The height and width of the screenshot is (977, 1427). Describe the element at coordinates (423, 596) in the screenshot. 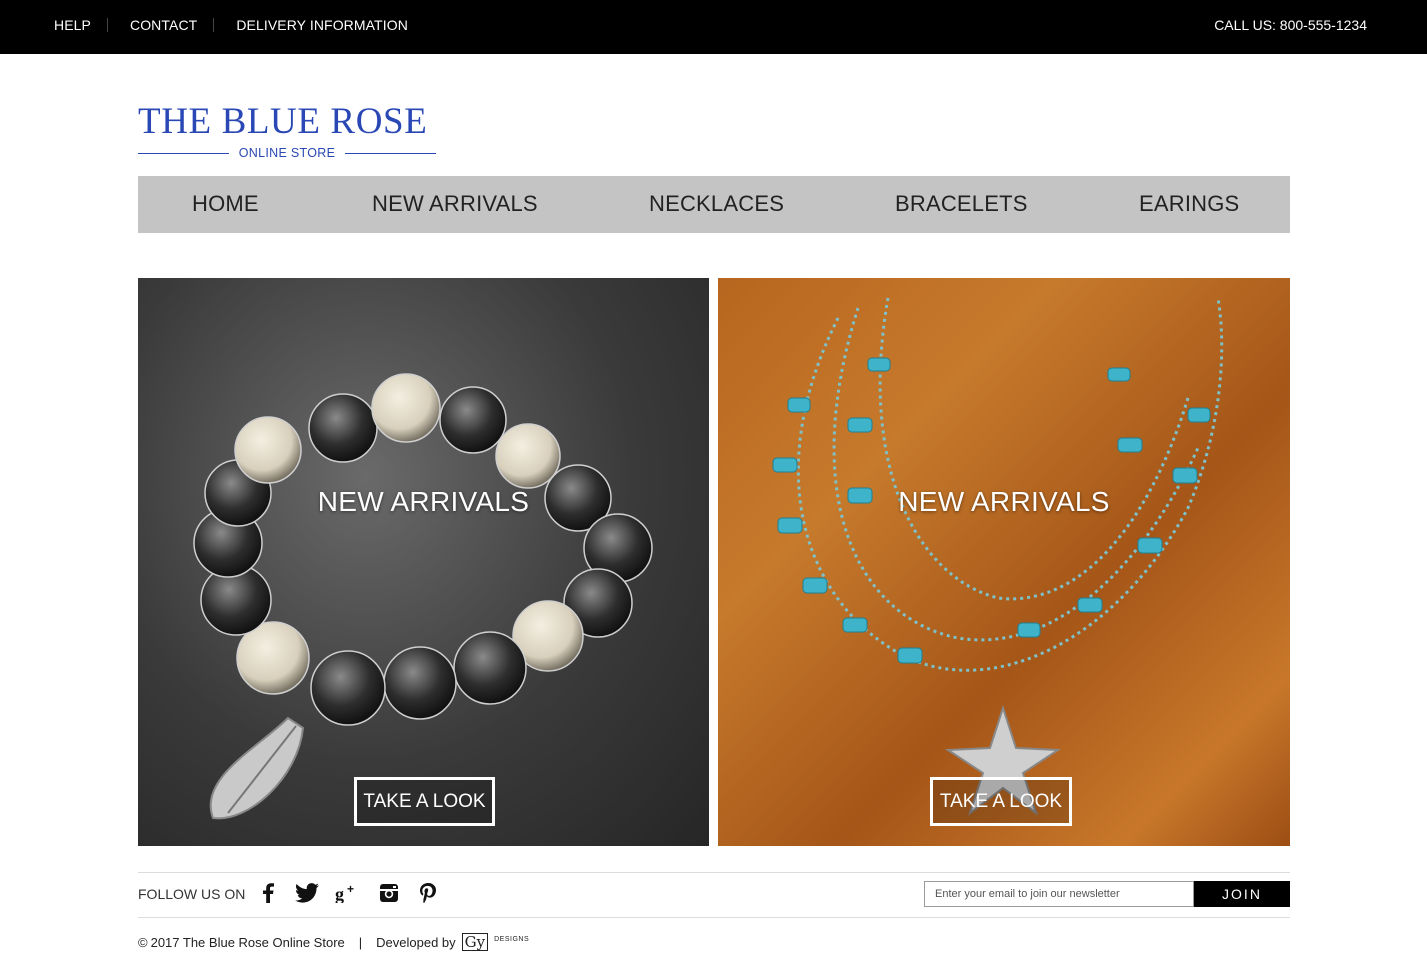

I see `bracelet-image` at that location.